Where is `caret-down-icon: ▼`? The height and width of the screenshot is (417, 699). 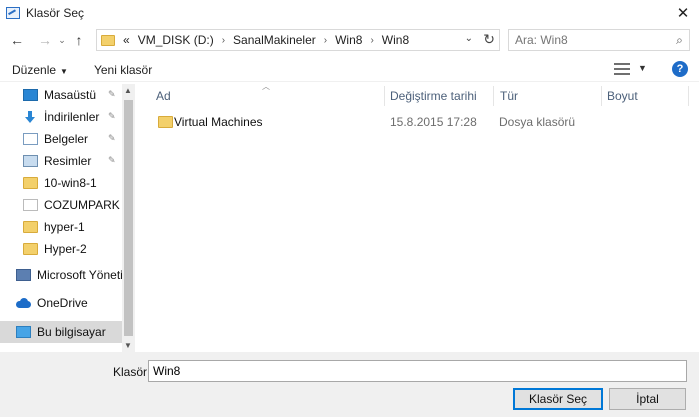 caret-down-icon: ▼ is located at coordinates (64, 71).